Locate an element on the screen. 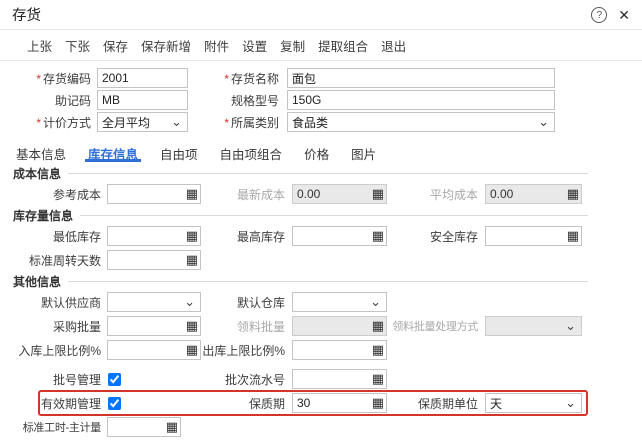 This screenshot has height=442, width=642. min-stock-field: ▦ is located at coordinates (154, 236).